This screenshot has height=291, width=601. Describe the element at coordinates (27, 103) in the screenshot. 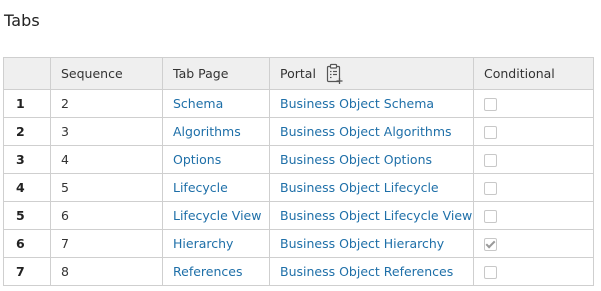

I see `row-number: 1` at that location.